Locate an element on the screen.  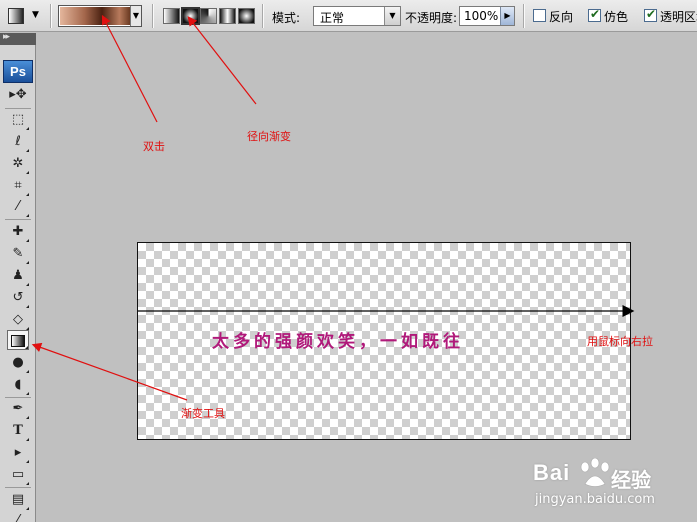
move-tool-icon: ▸✥ is located at coordinates (18, 95).